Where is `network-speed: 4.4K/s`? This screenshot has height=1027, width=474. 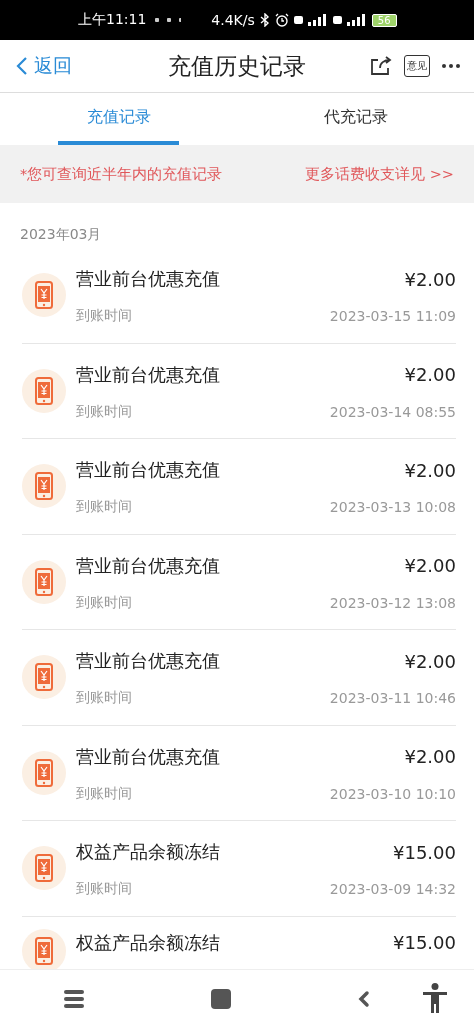
network-speed: 4.4K/s is located at coordinates (233, 20).